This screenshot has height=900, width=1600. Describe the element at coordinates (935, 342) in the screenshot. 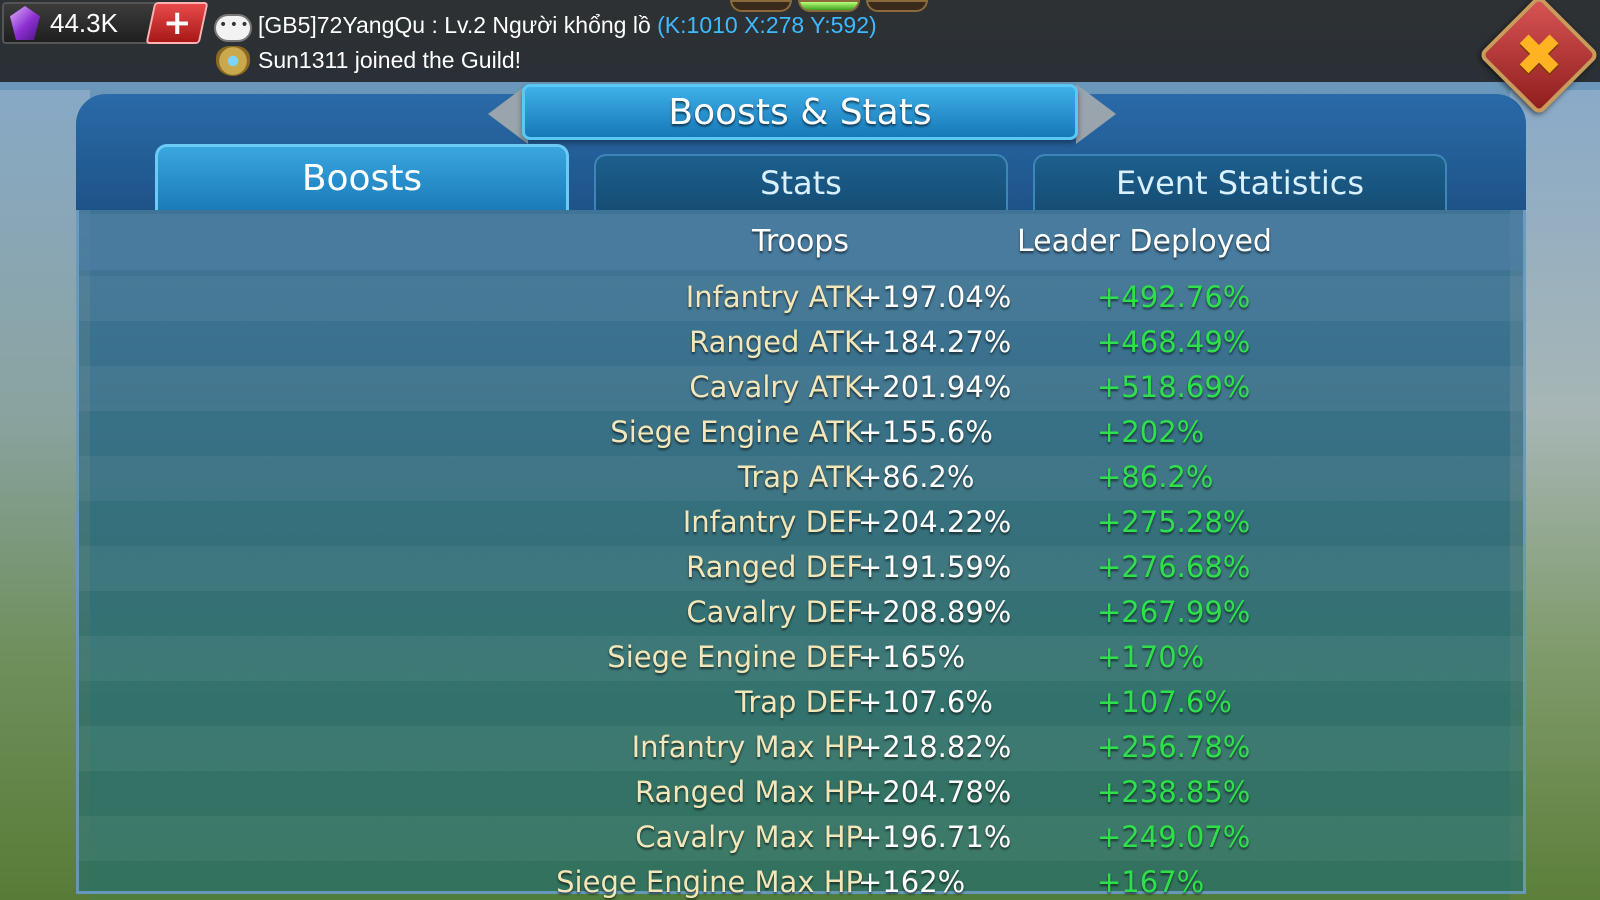

I see `troops-value: +184.27%` at that location.